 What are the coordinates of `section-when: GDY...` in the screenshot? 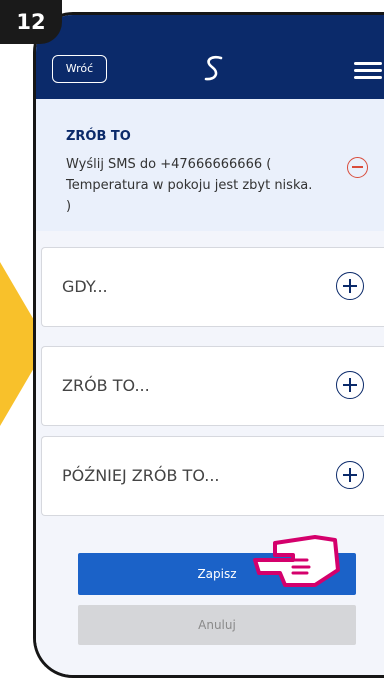 It's located at (212, 287).